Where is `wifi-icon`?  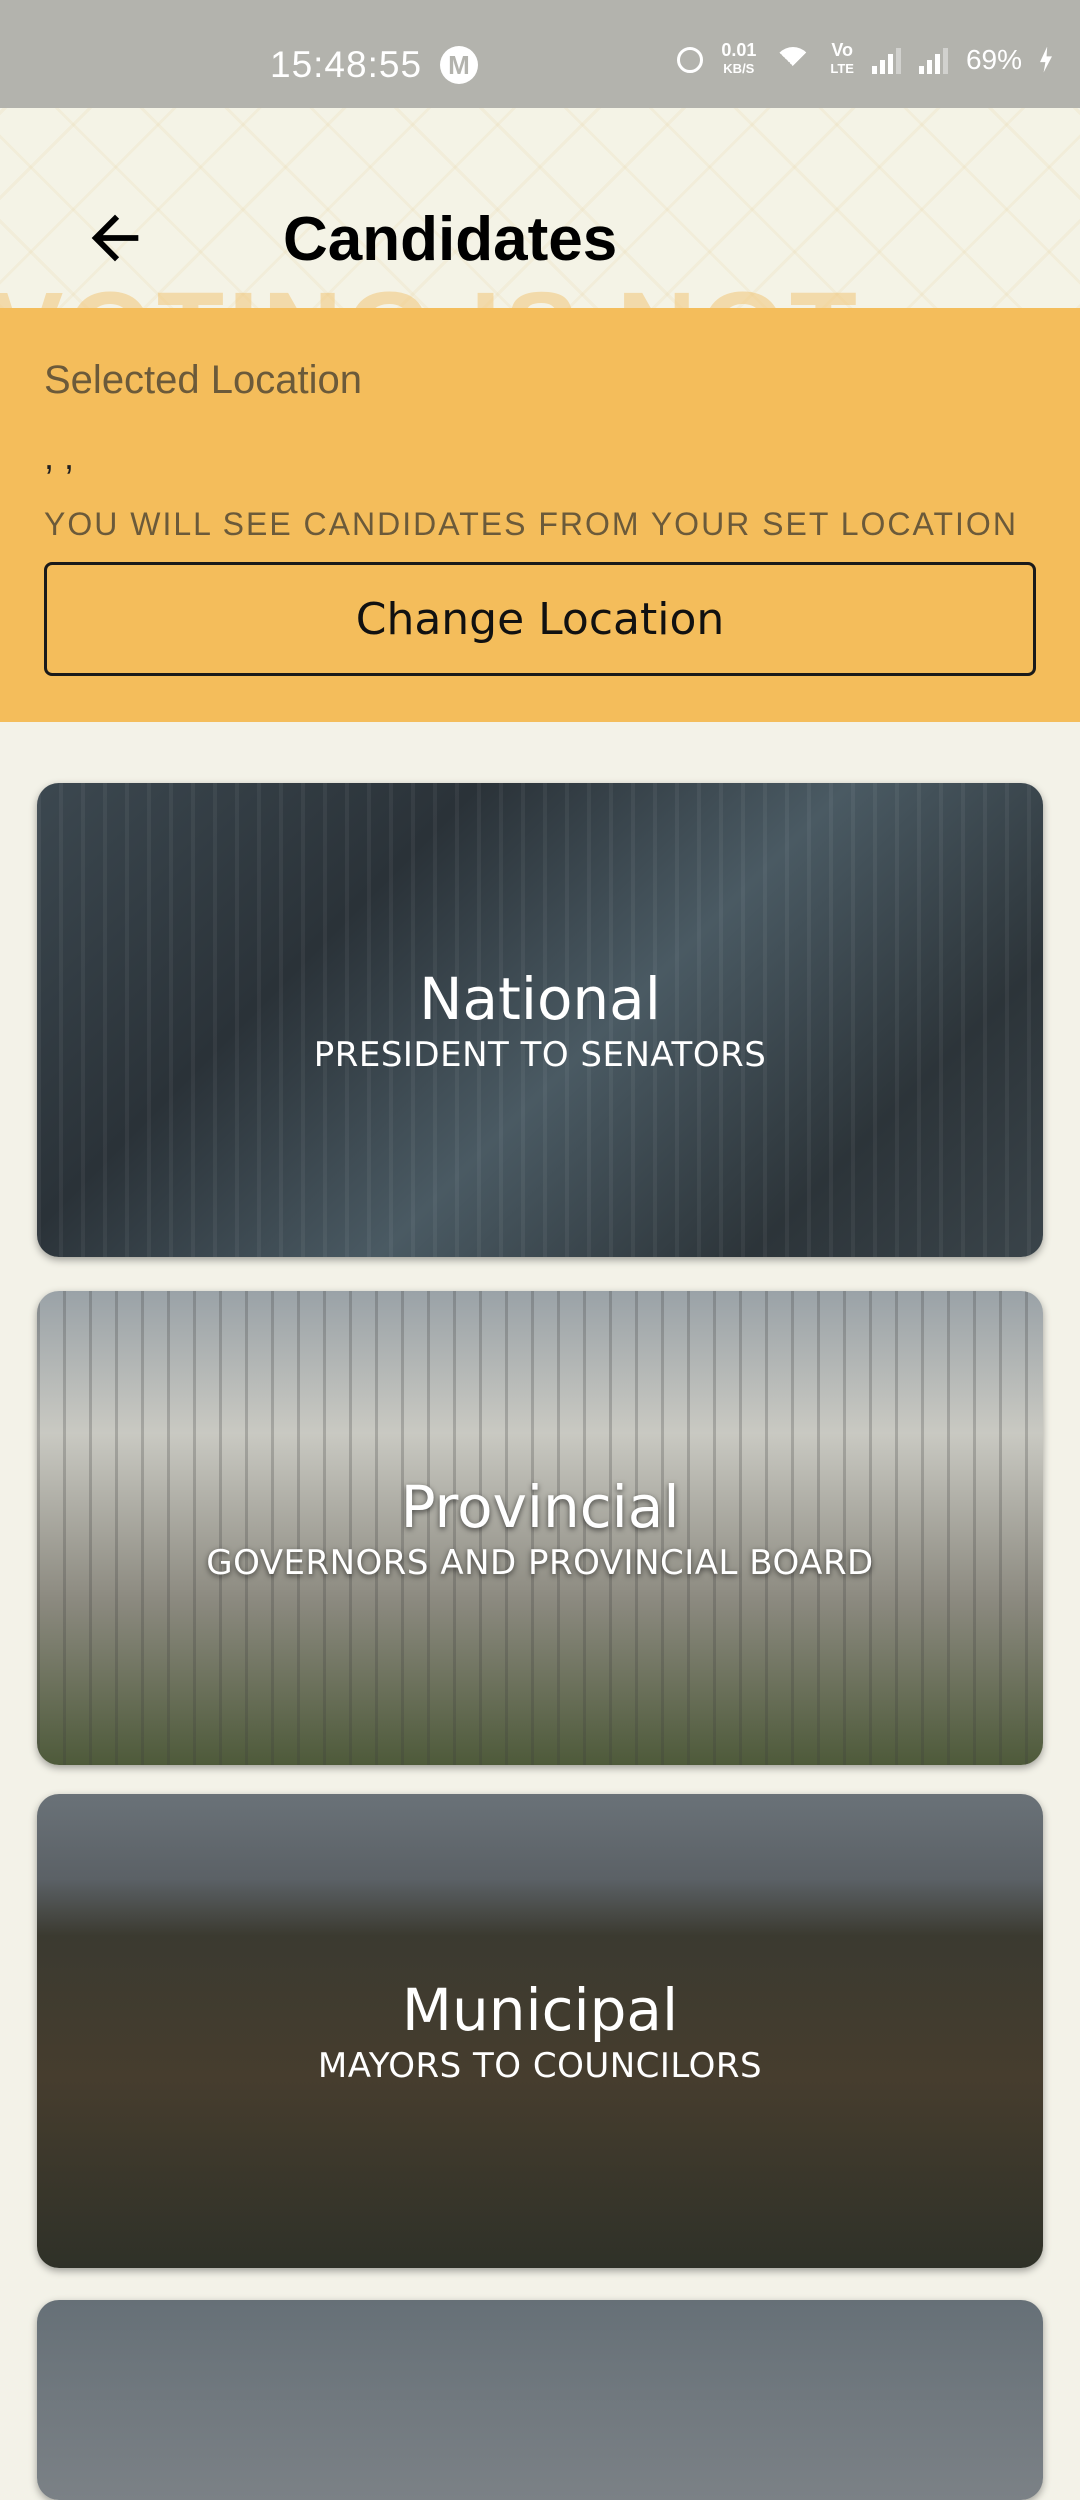
wifi-icon is located at coordinates (793, 59).